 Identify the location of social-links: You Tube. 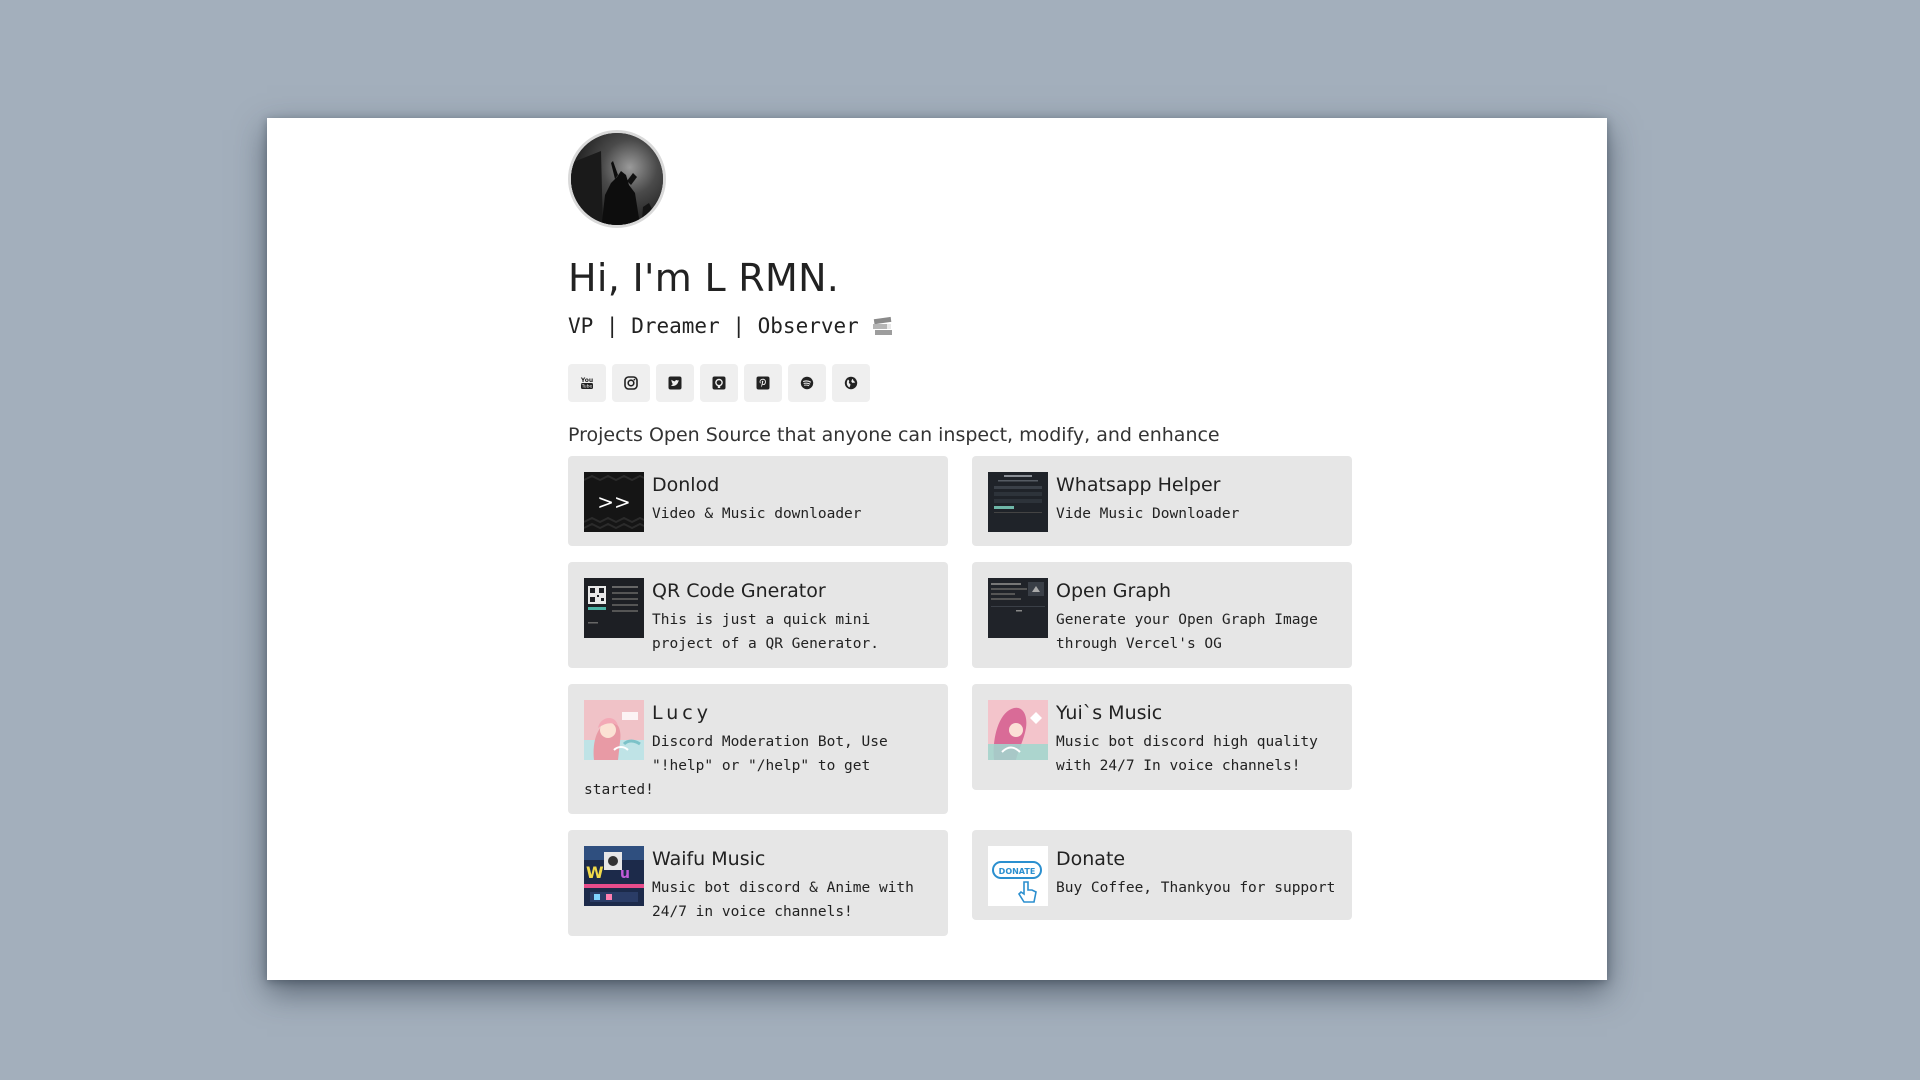
(960, 383).